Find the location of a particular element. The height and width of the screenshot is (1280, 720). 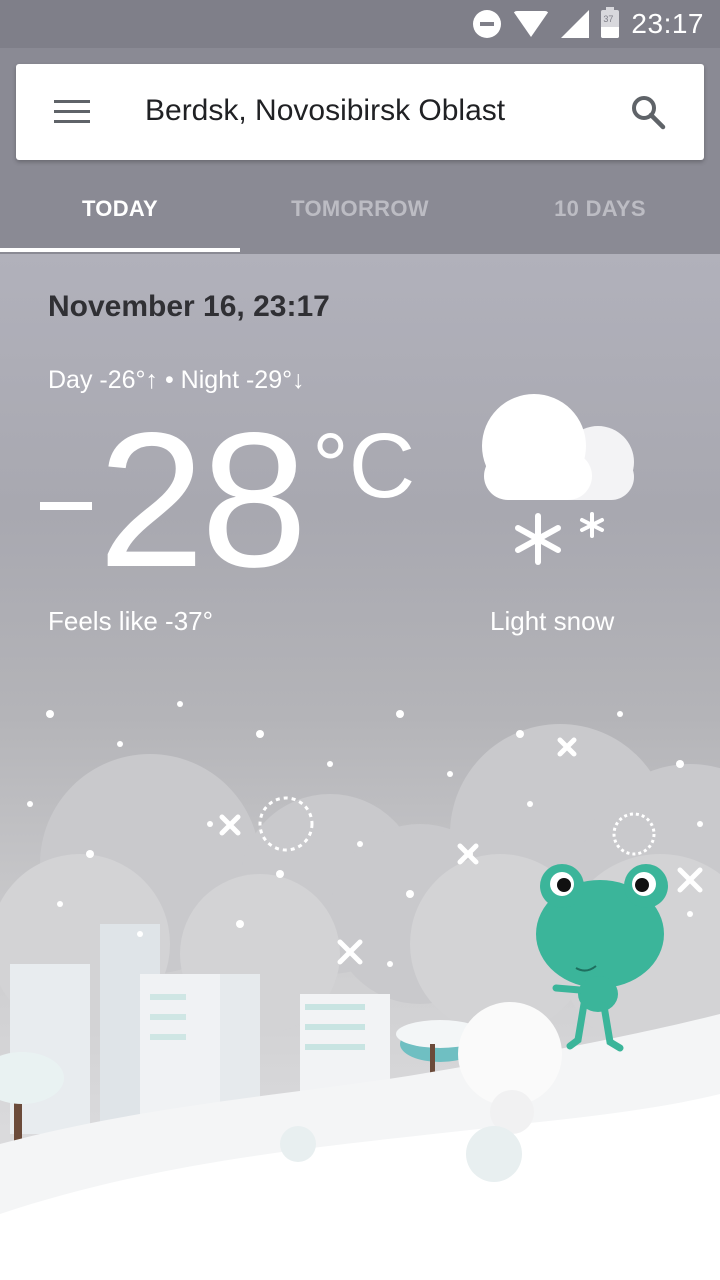

cloud-snow-icon is located at coordinates (558, 479).